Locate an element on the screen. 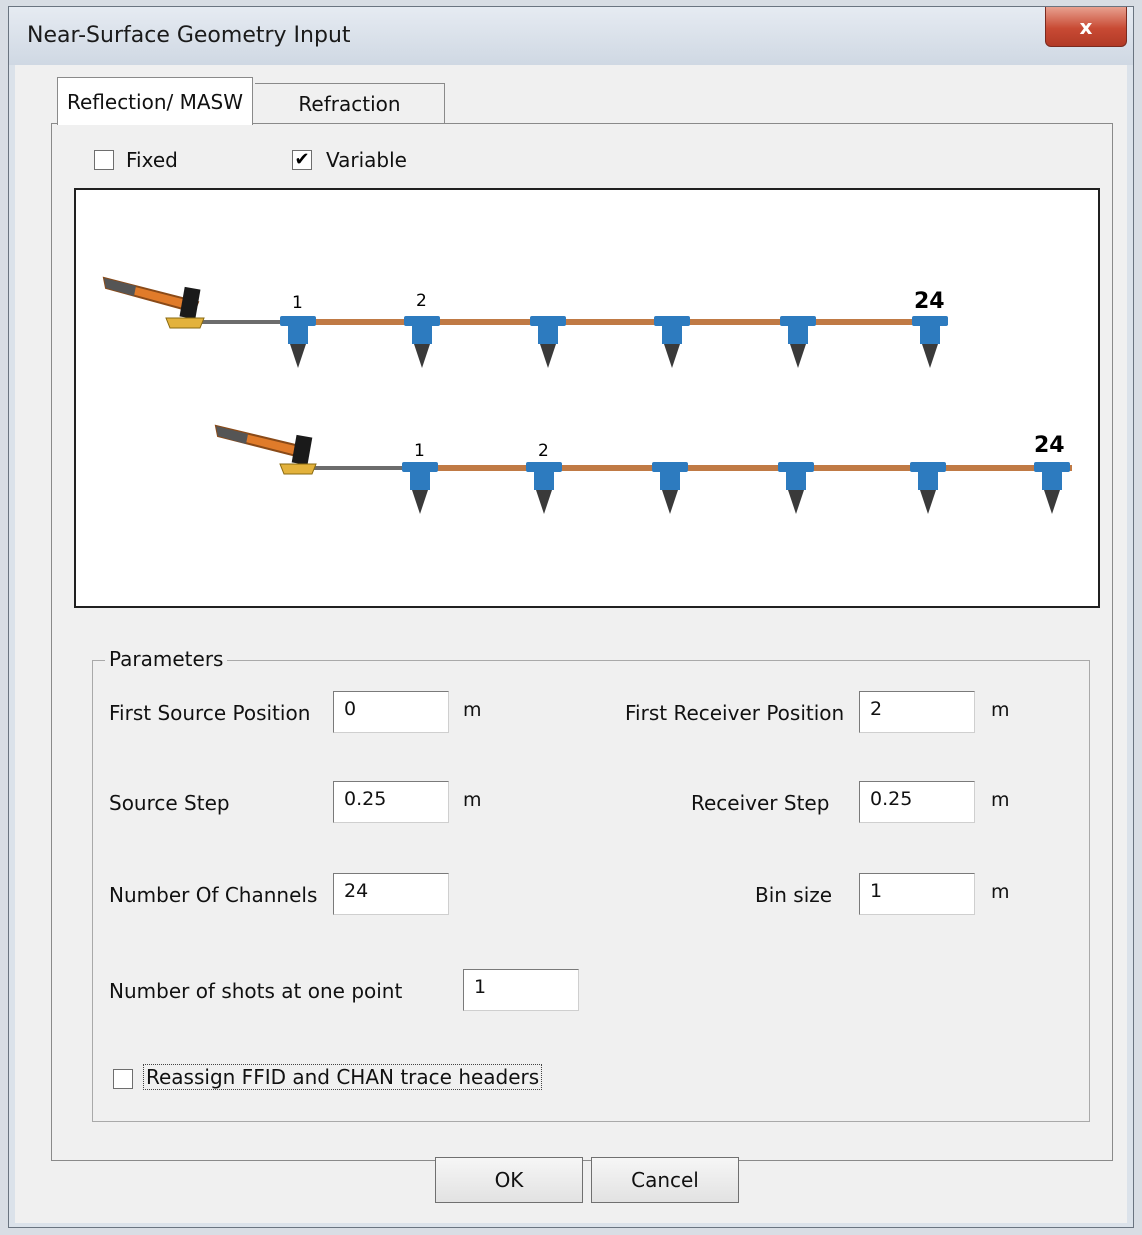 This screenshot has width=1142, height=1235. shots-per-point-label: Number of shots at one point is located at coordinates (256, 991).